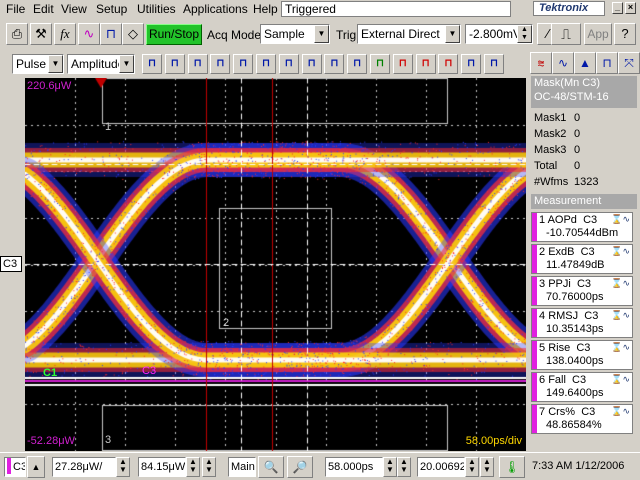 The width and height of the screenshot is (640, 480). I want to click on waveform-tab-icon: ∿, so click(563, 63).